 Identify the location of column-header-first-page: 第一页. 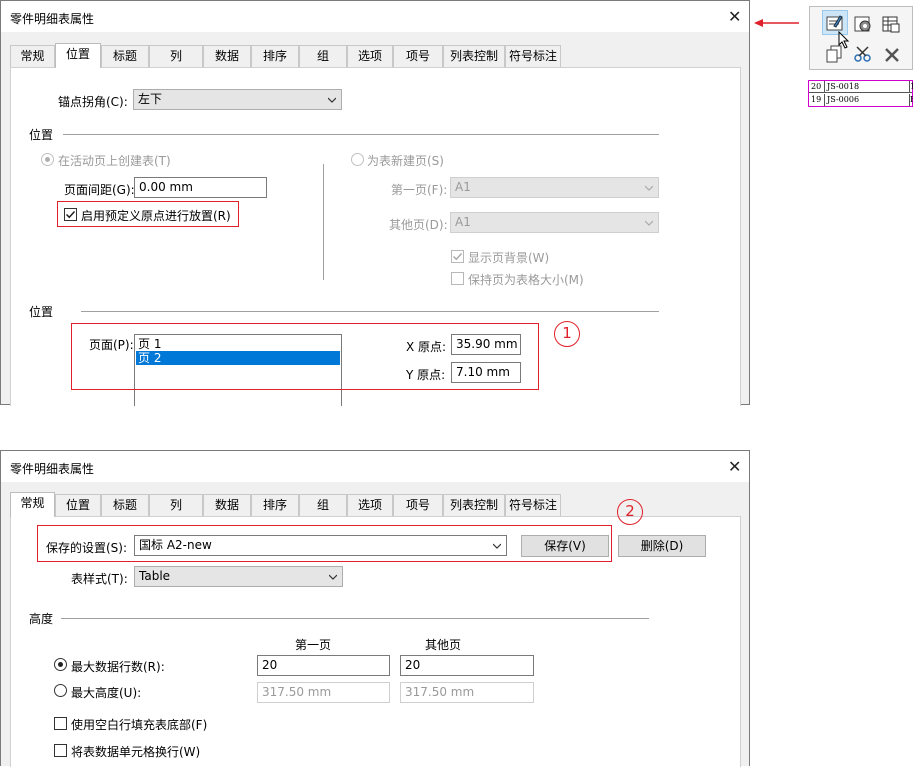
(313, 645).